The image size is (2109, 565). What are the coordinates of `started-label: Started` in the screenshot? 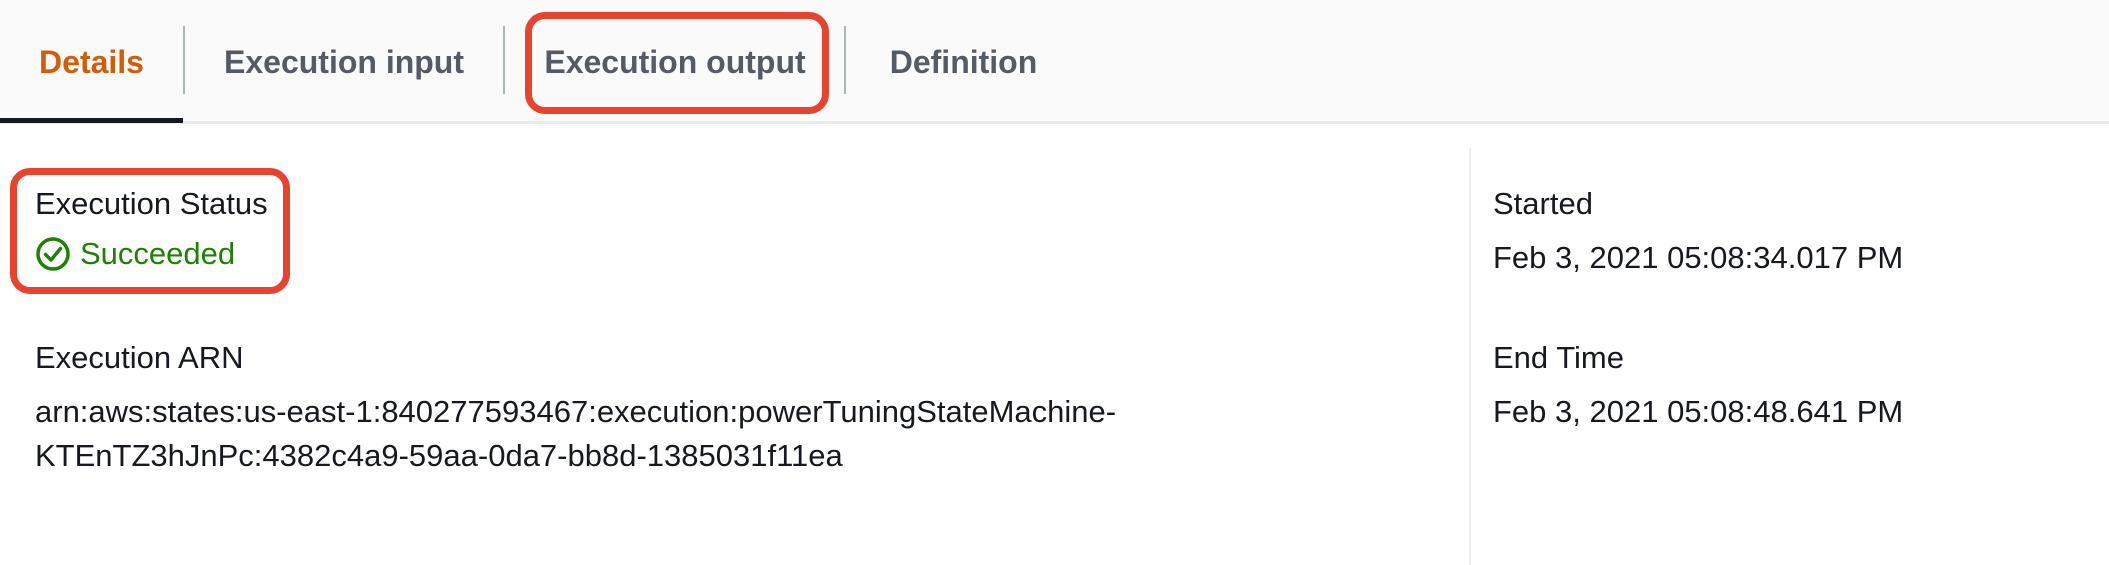 It's located at (1543, 203).